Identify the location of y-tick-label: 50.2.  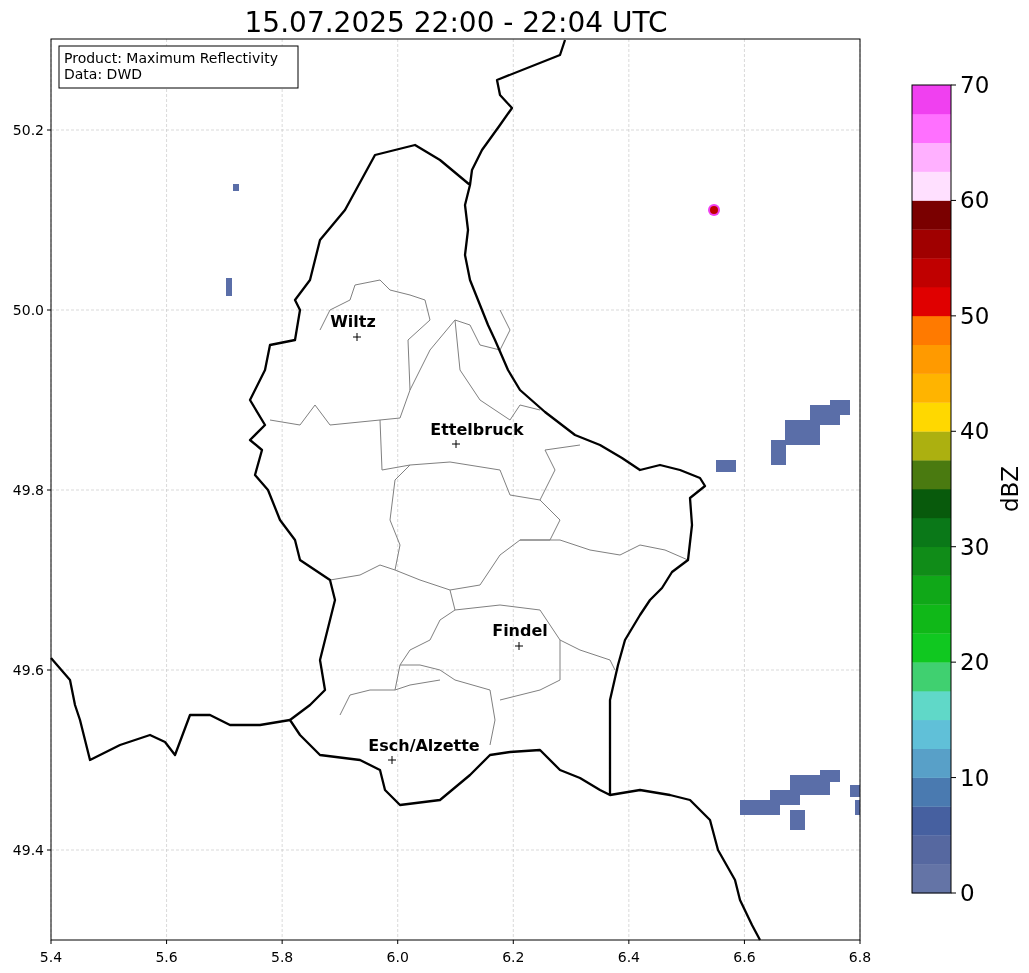
(28, 130).